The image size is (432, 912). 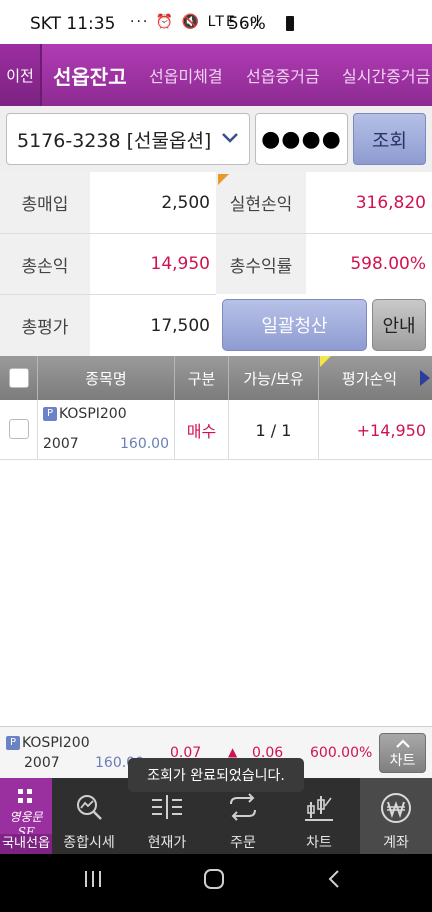 What do you see at coordinates (230, 138) in the screenshot?
I see `chevron-down-icon` at bounding box center [230, 138].